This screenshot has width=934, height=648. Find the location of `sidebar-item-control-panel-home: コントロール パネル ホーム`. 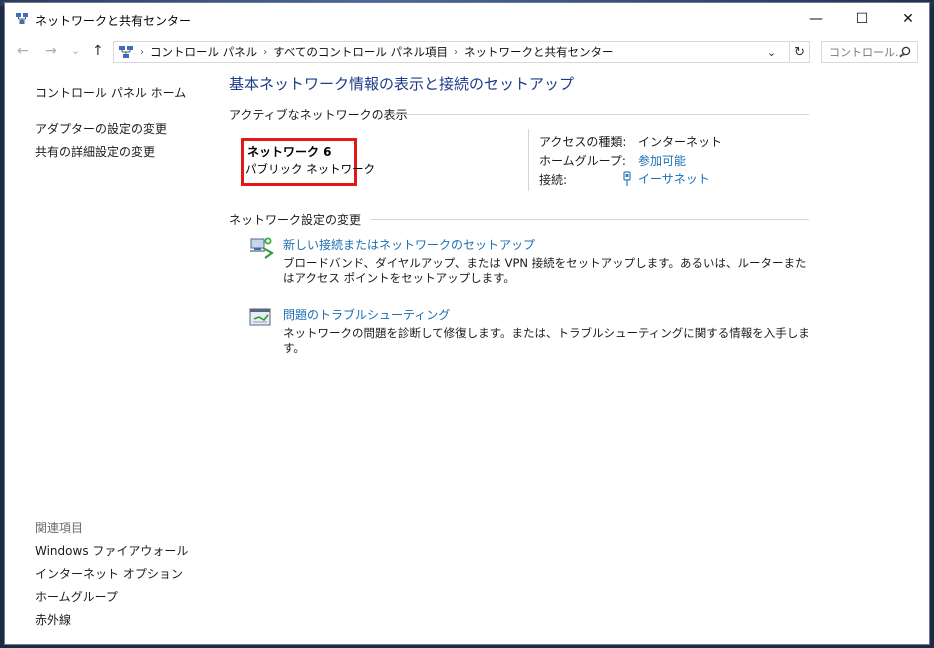

sidebar-item-control-panel-home: コントロール パネル ホーム is located at coordinates (110, 92).